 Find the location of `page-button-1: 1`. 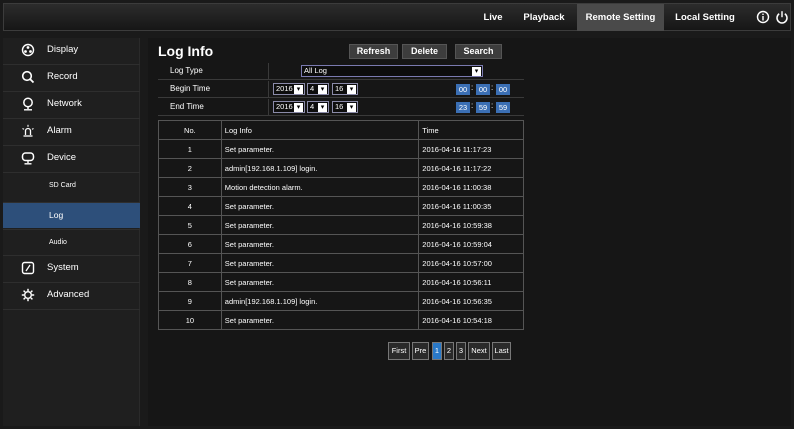

page-button-1: 1 is located at coordinates (437, 351).